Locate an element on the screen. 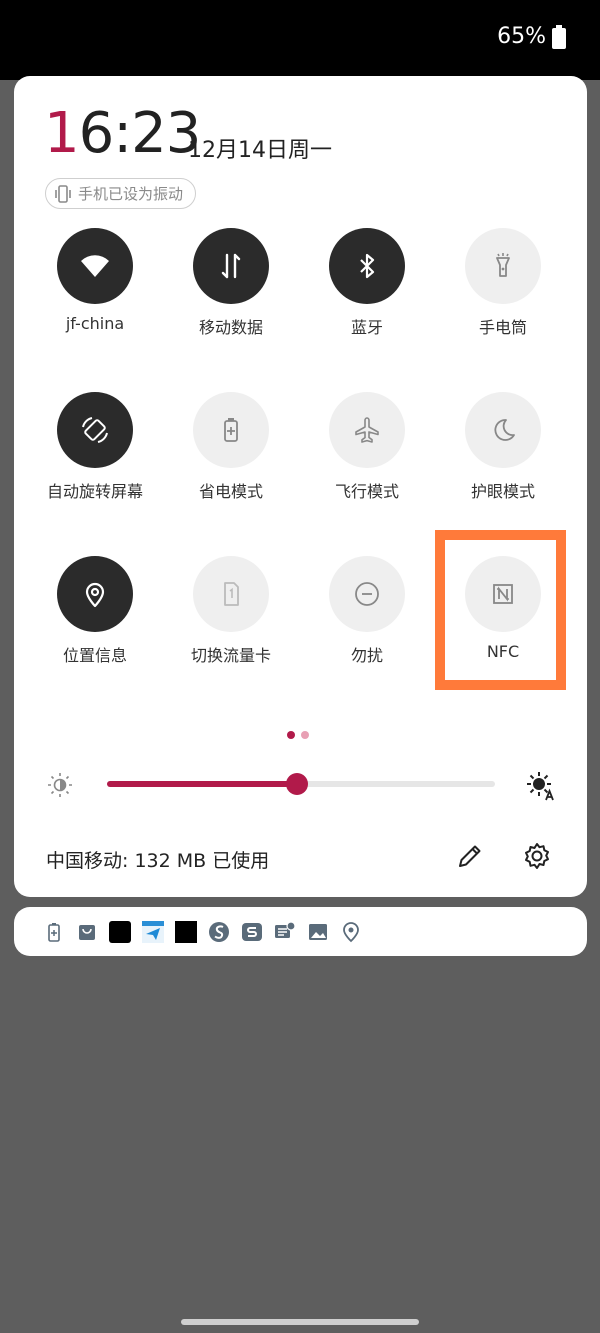  tile-flashlight-button is located at coordinates (503, 266).